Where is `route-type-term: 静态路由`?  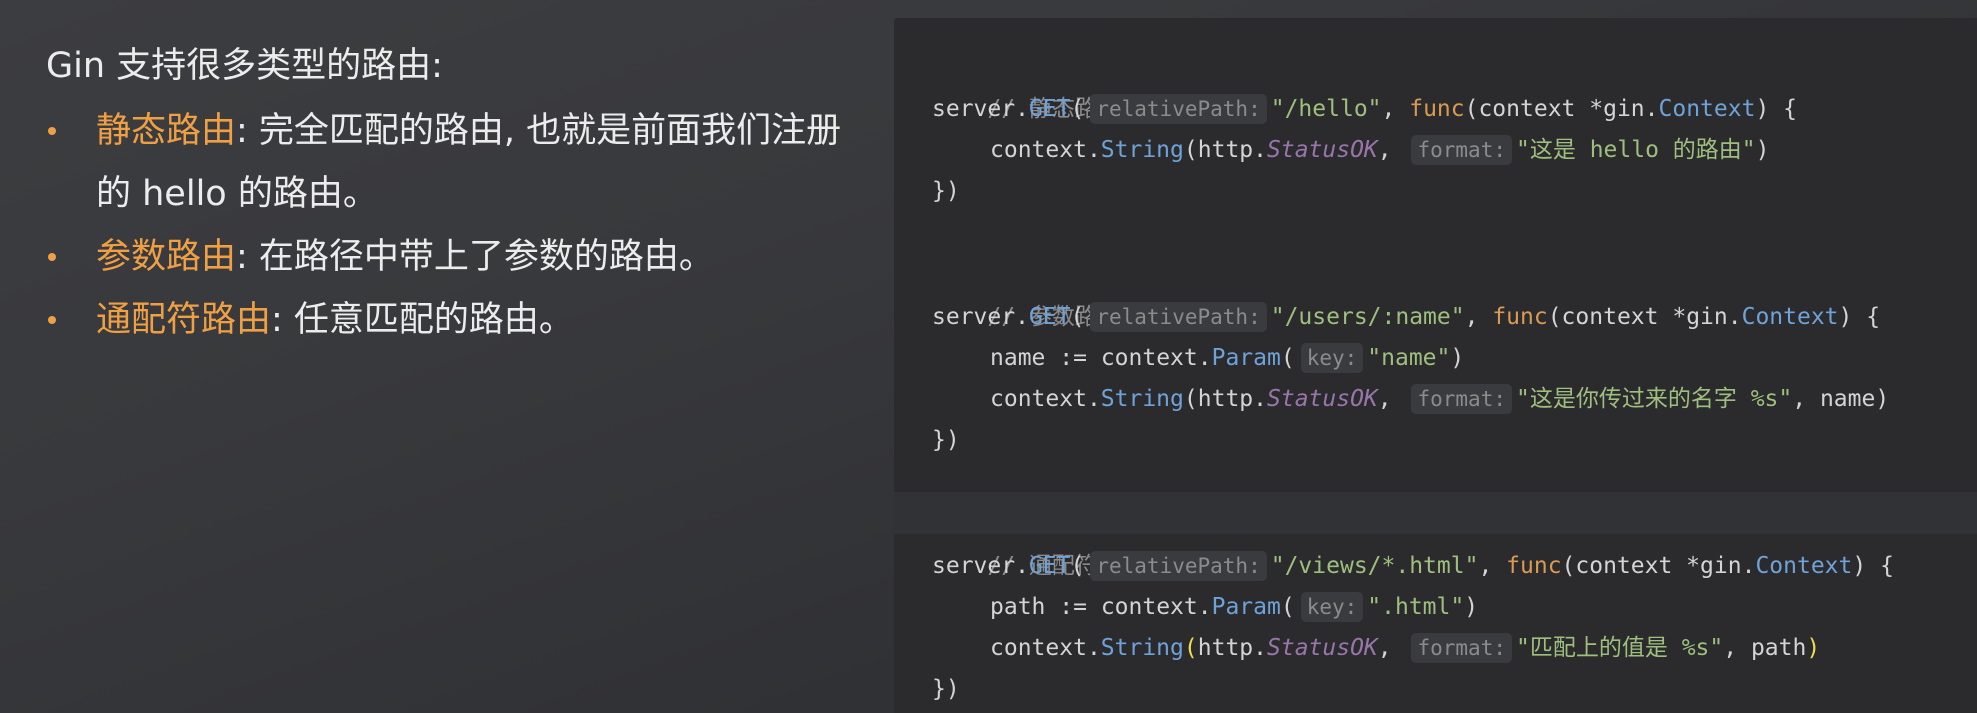
route-type-term: 静态路由 is located at coordinates (166, 131).